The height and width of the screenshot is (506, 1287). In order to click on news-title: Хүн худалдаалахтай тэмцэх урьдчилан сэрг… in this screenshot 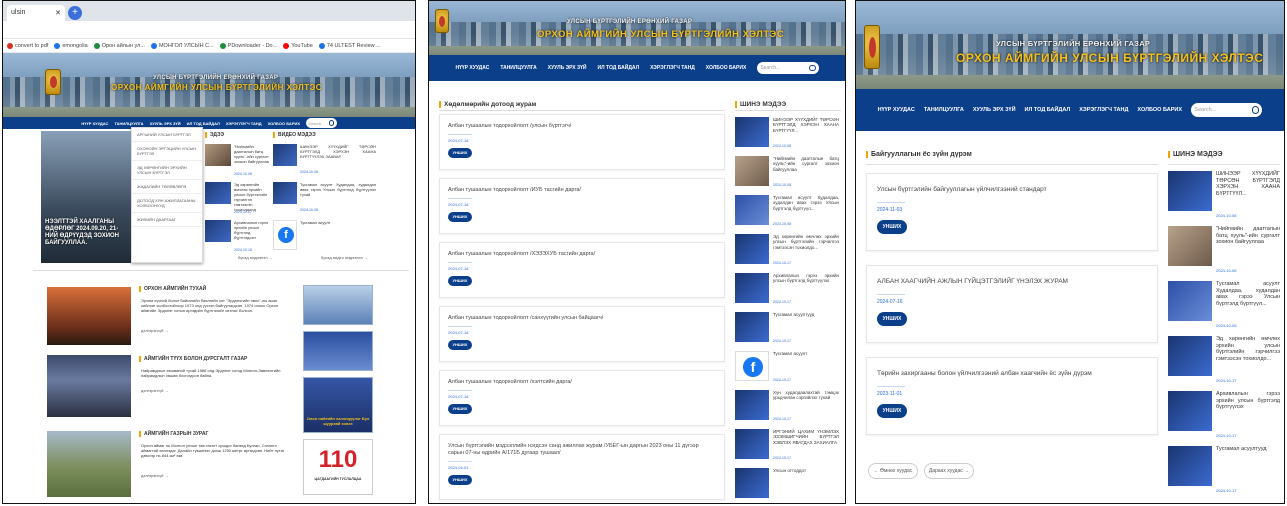, I will do `click(806, 395)`.